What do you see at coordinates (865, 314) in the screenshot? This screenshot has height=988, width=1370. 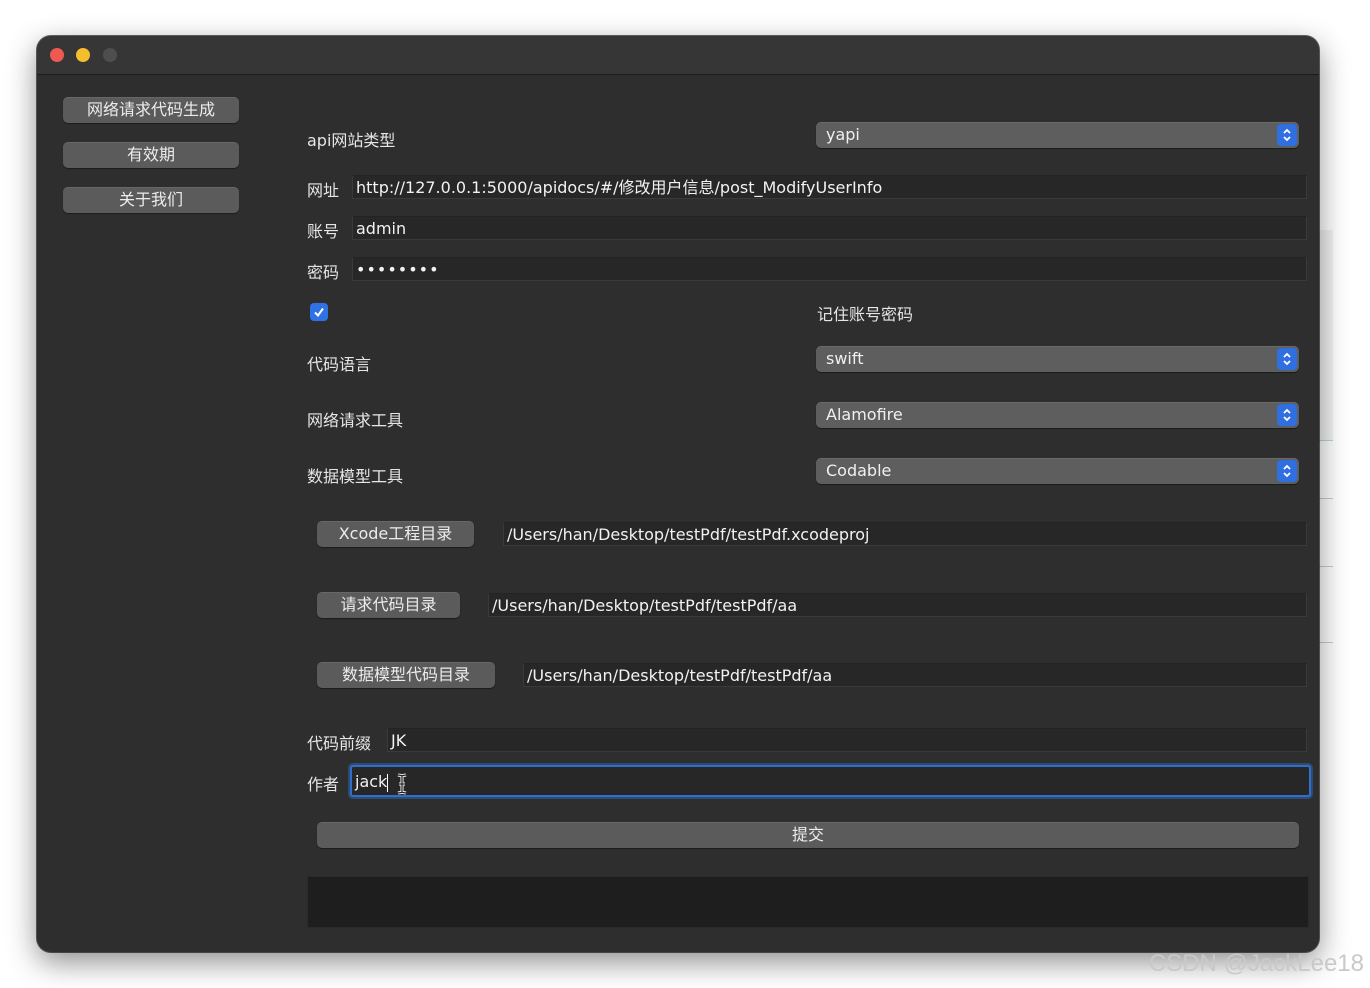 I see `remember-label: 记住账号密码` at bounding box center [865, 314].